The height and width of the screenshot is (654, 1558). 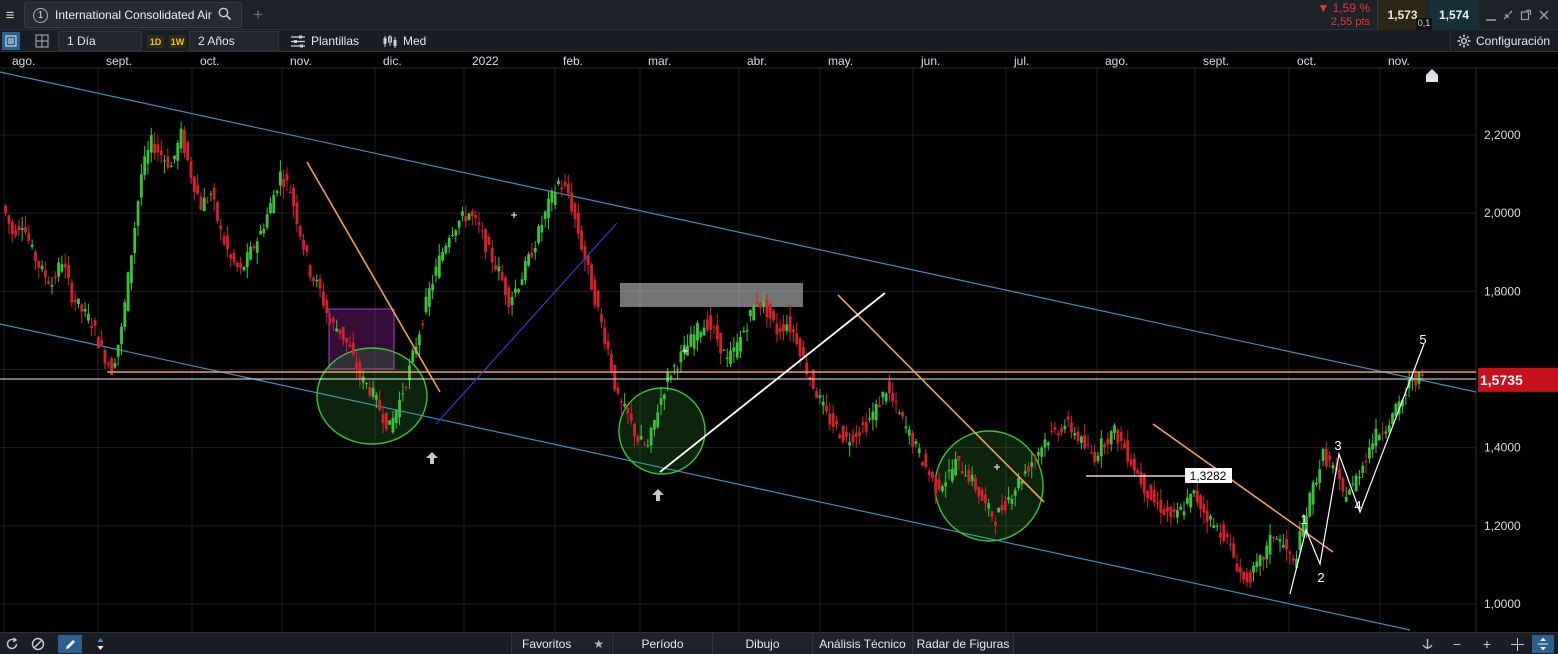 What do you see at coordinates (133, 15) in the screenshot?
I see `instrument-tab: 1 International Consolidated Air` at bounding box center [133, 15].